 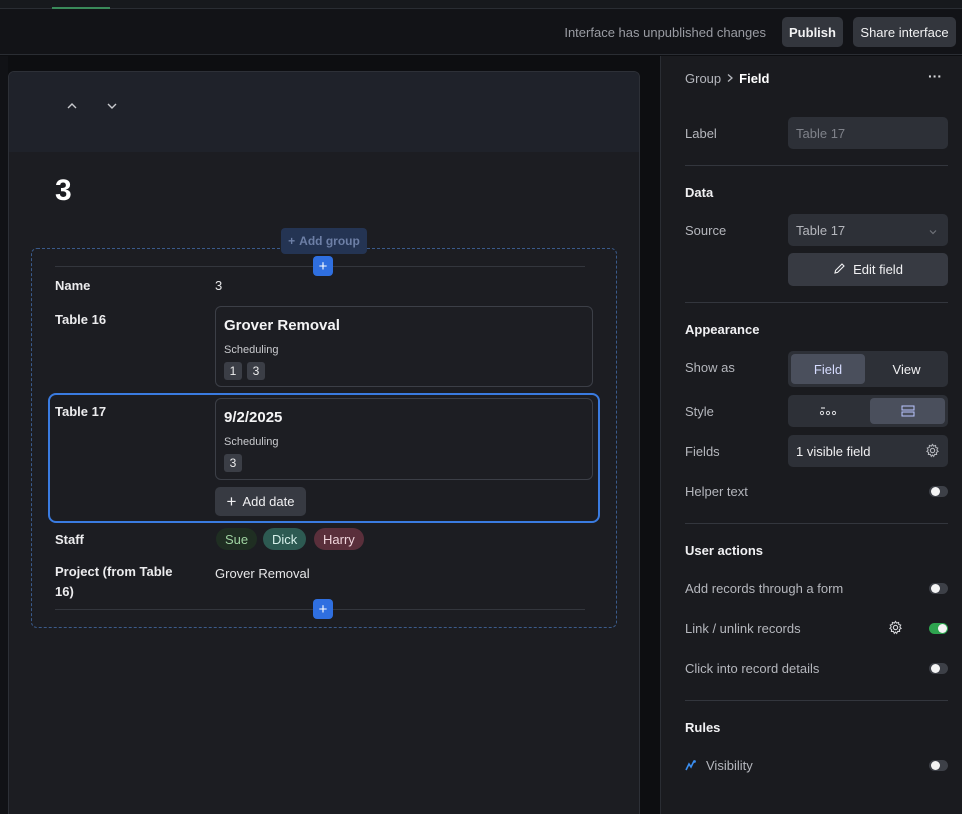 What do you see at coordinates (268, 501) in the screenshot?
I see `add-date-label: Add date` at bounding box center [268, 501].